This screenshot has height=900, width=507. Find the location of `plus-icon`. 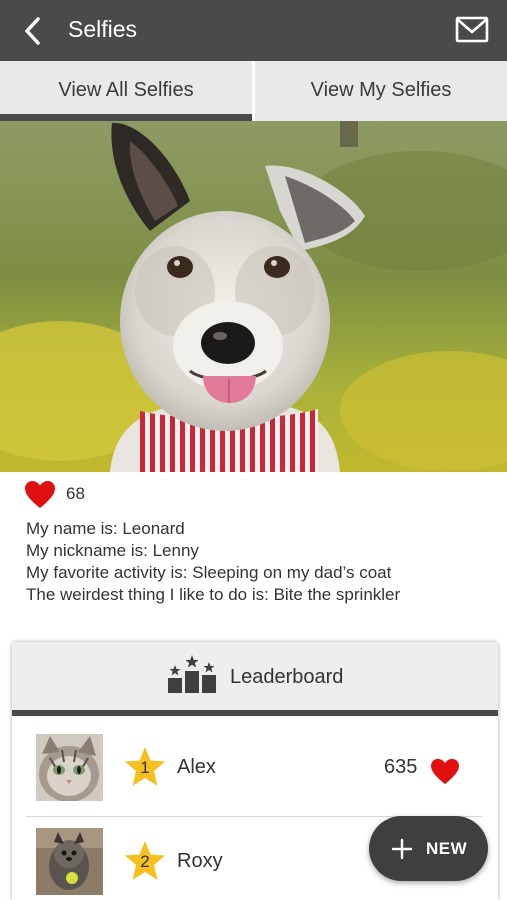

plus-icon is located at coordinates (402, 849).